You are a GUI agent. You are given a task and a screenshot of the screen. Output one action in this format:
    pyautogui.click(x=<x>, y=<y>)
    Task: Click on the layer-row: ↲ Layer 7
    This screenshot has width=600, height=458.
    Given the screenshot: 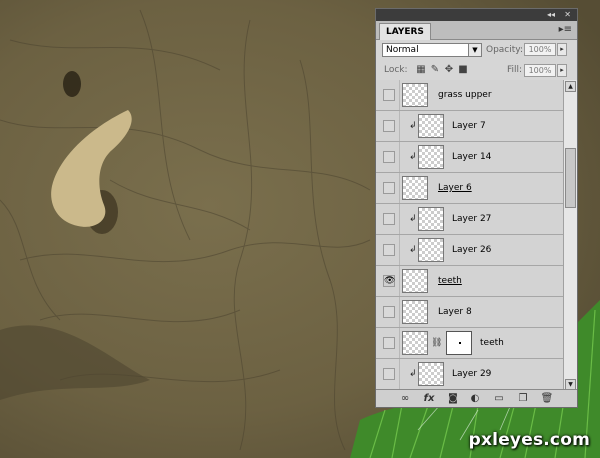 What is the action you would take?
    pyautogui.click(x=469, y=126)
    